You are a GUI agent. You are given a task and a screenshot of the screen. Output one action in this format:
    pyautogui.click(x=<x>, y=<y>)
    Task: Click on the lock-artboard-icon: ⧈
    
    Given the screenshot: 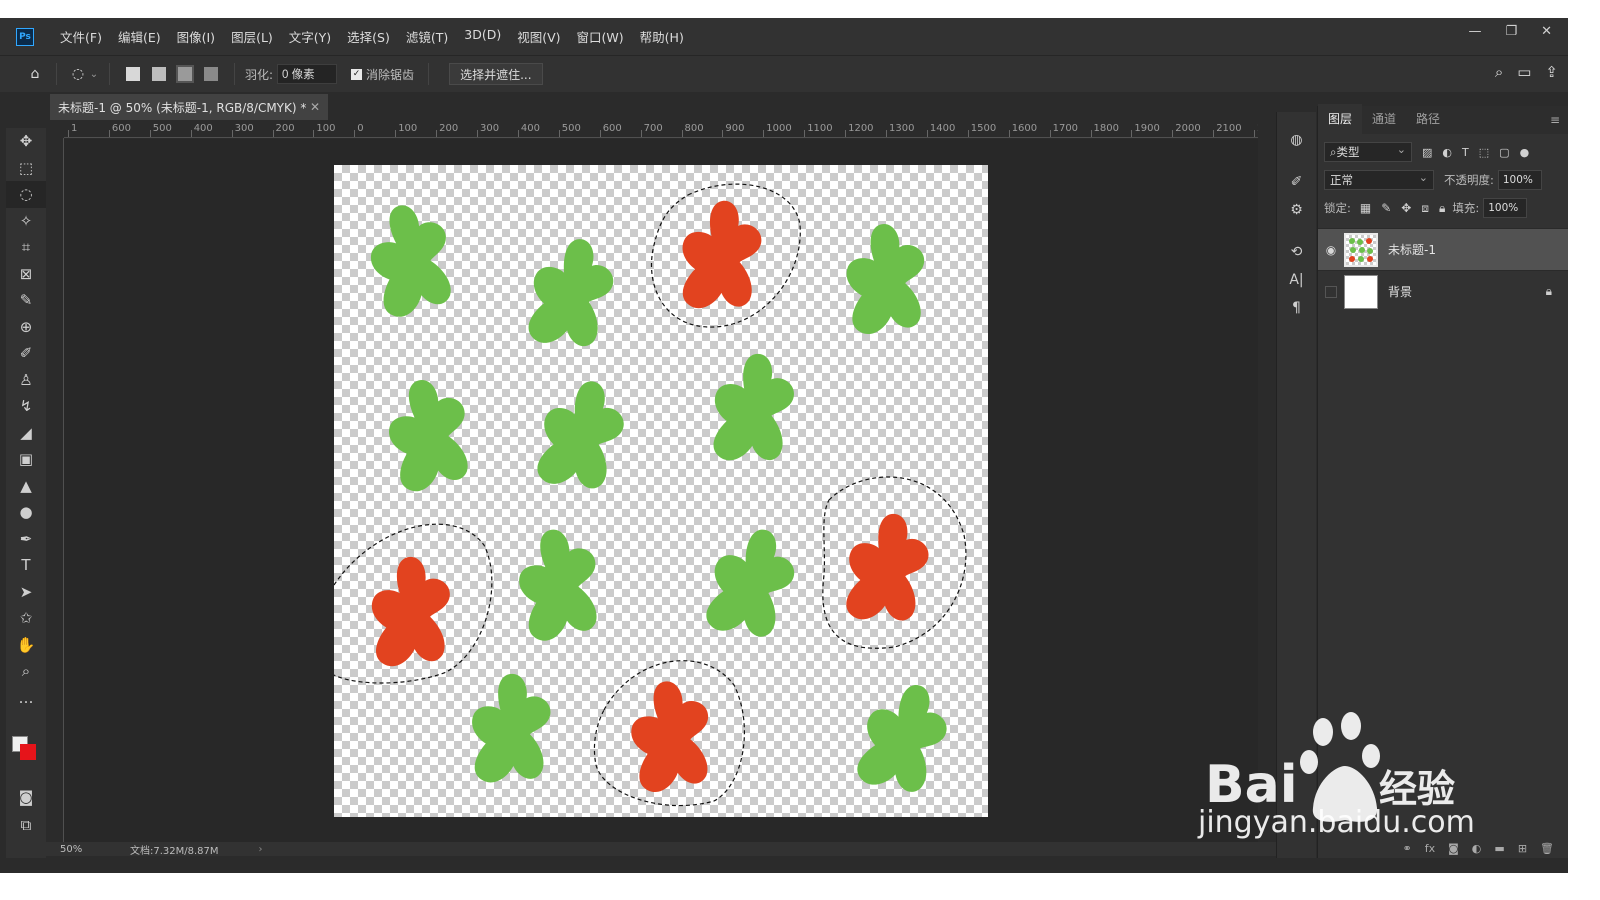 What is the action you would take?
    pyautogui.click(x=1425, y=208)
    